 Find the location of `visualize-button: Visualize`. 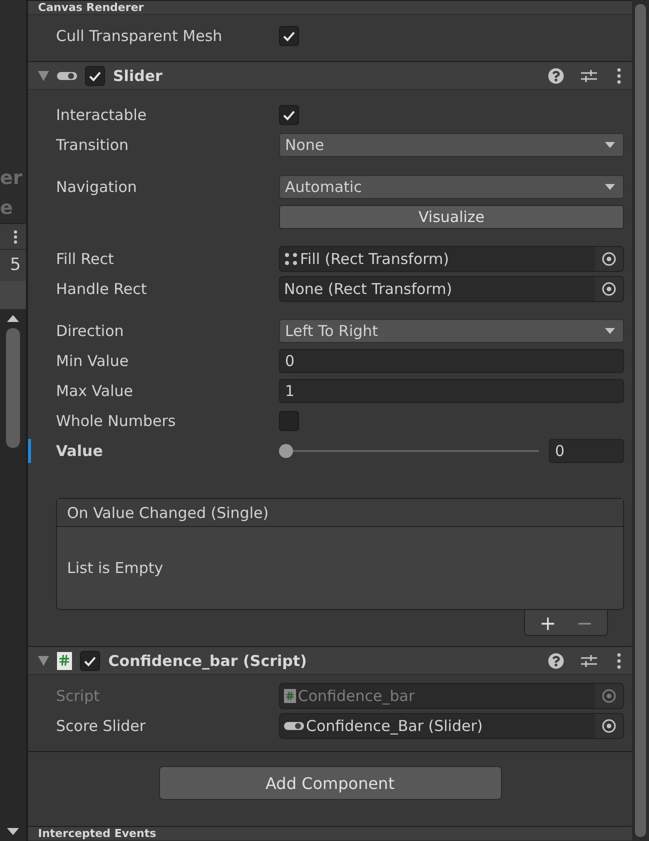

visualize-button: Visualize is located at coordinates (451, 217).